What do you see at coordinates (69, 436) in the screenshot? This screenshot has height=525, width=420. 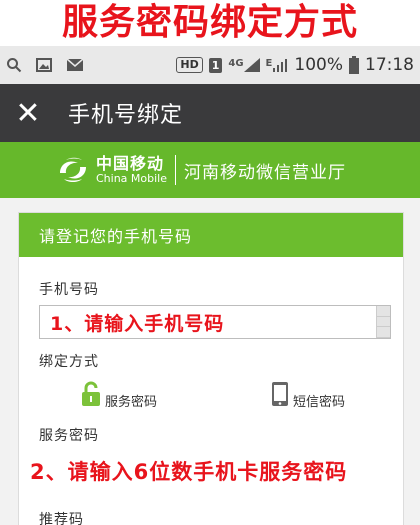 I see `service-password-label: 服务密码` at bounding box center [69, 436].